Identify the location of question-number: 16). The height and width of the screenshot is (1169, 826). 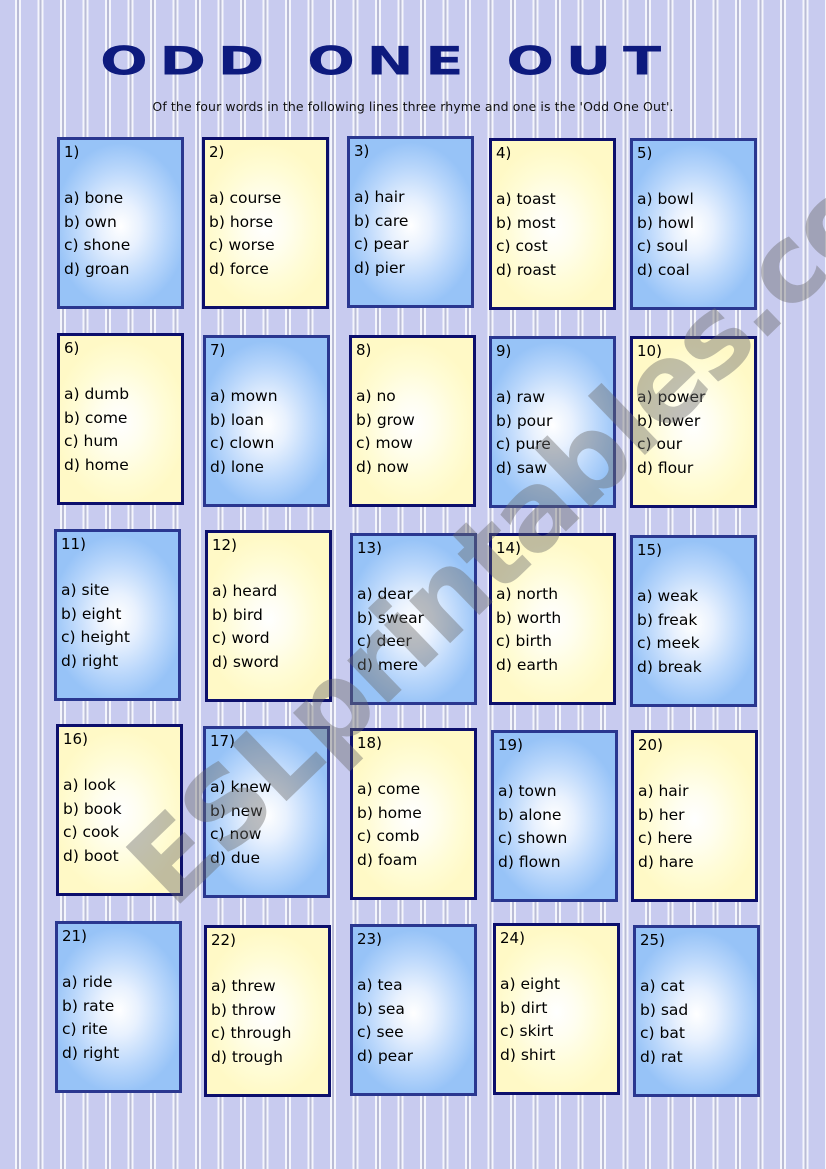
(75, 739).